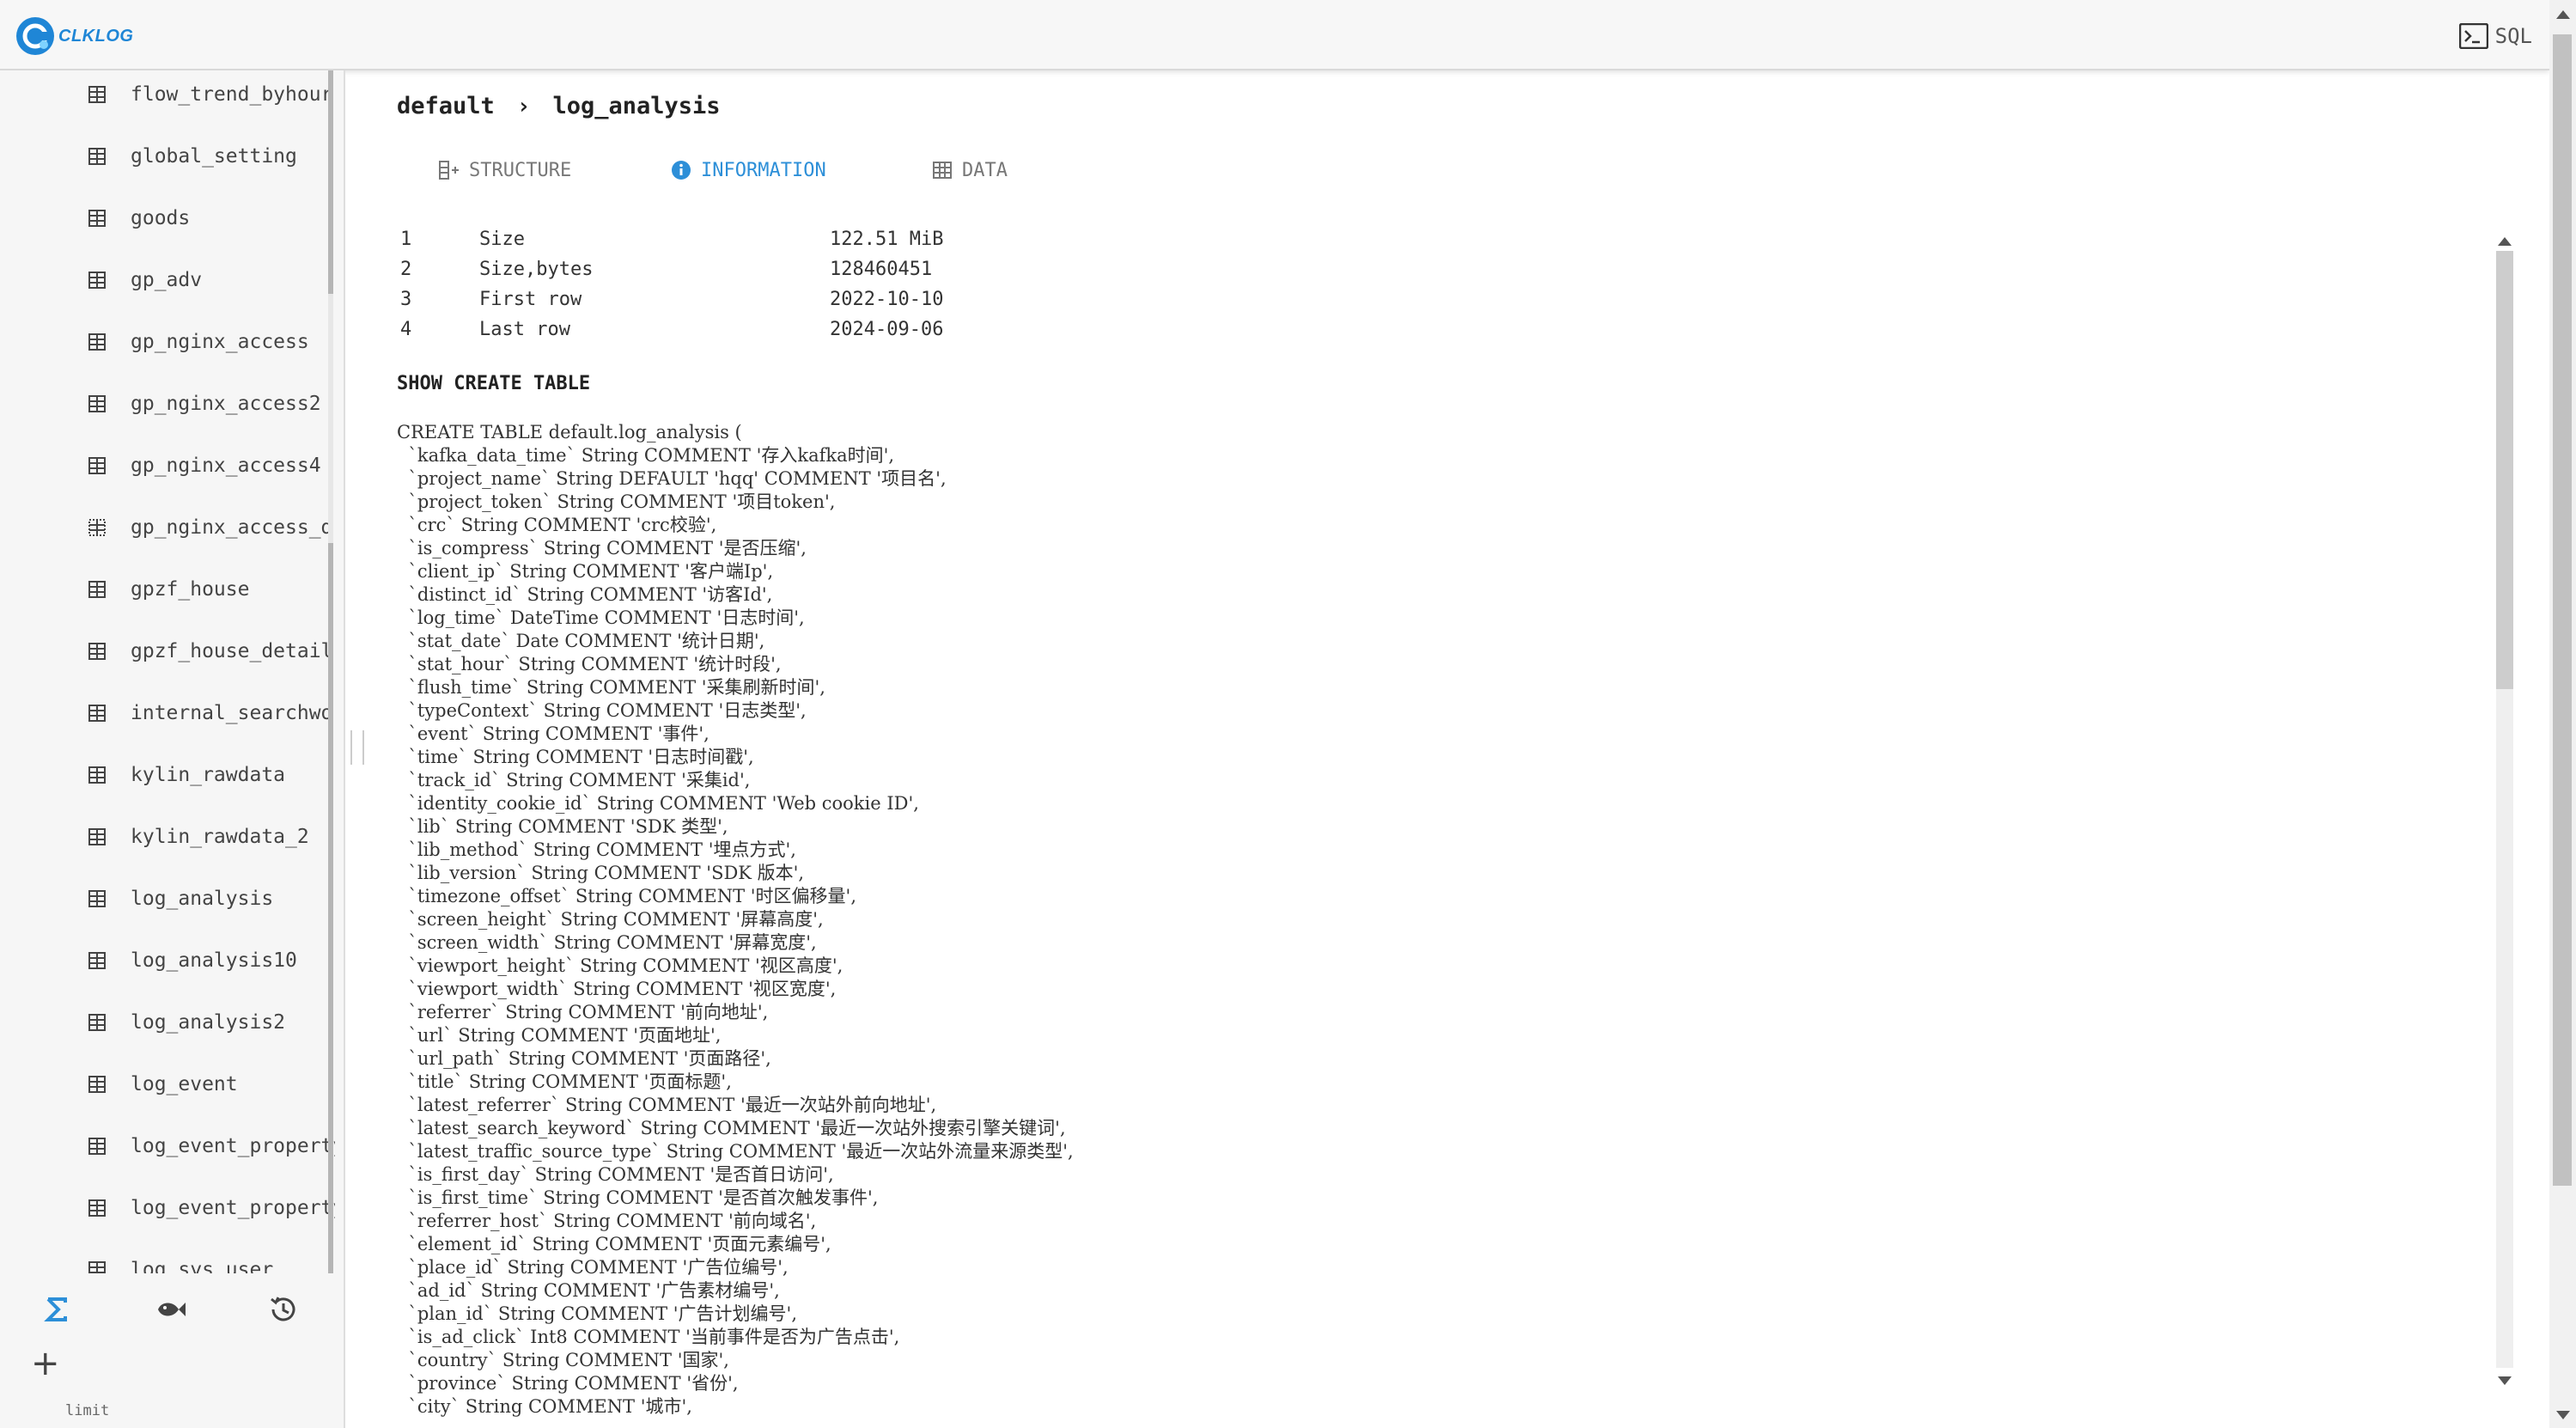  I want to click on scroll-up-arrow-icon, so click(2505, 242).